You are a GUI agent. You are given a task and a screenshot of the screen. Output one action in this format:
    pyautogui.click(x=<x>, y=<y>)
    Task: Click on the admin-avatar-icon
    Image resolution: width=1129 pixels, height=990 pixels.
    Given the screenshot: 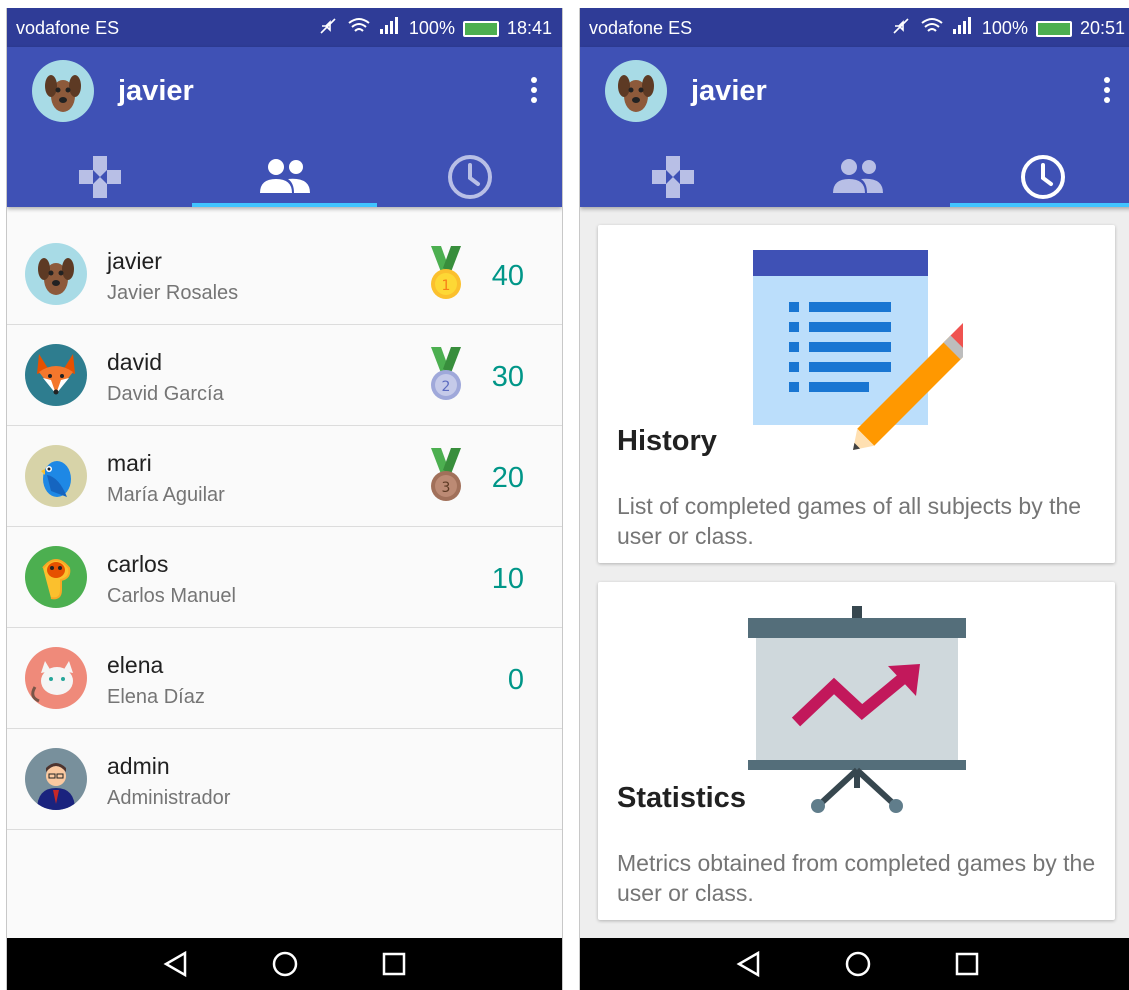 What is the action you would take?
    pyautogui.click(x=56, y=786)
    